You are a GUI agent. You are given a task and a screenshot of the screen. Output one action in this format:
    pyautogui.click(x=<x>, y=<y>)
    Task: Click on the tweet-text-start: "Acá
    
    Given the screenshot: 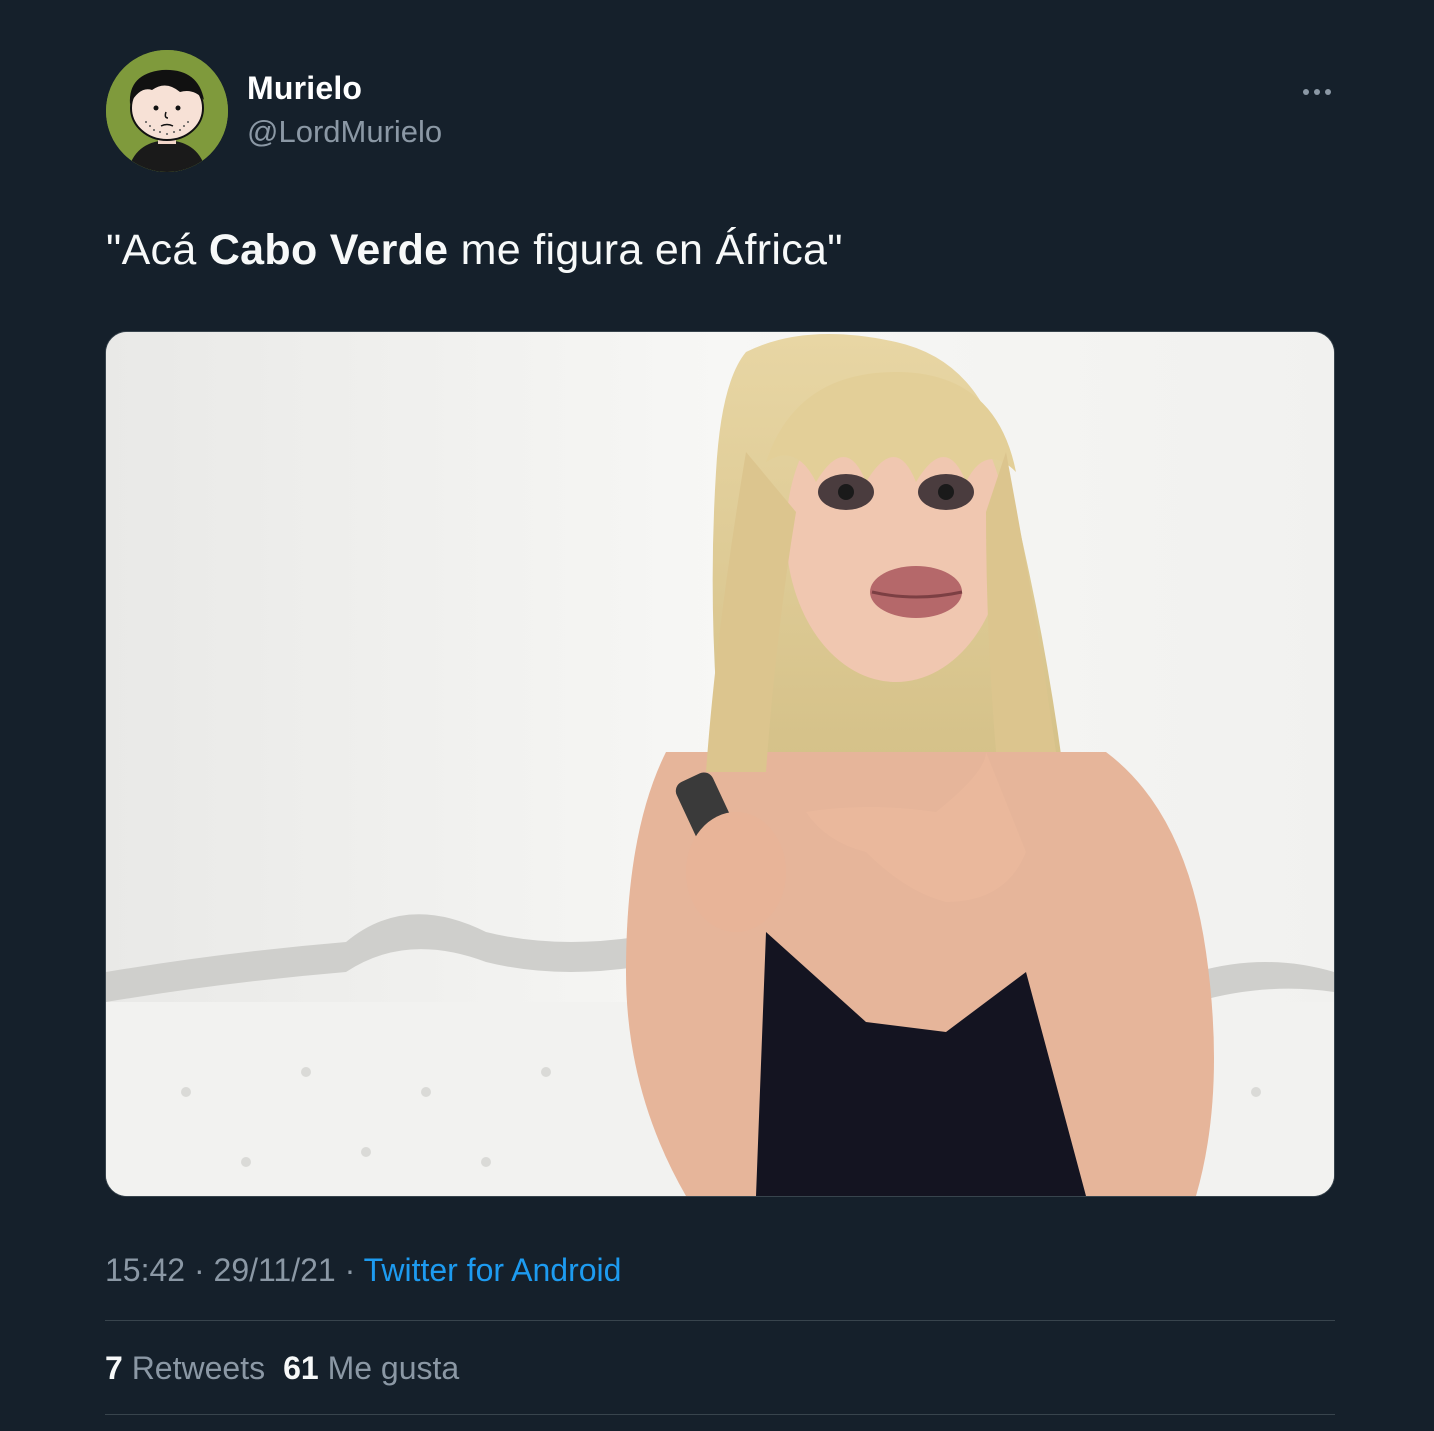 What is the action you would take?
    pyautogui.click(x=157, y=250)
    